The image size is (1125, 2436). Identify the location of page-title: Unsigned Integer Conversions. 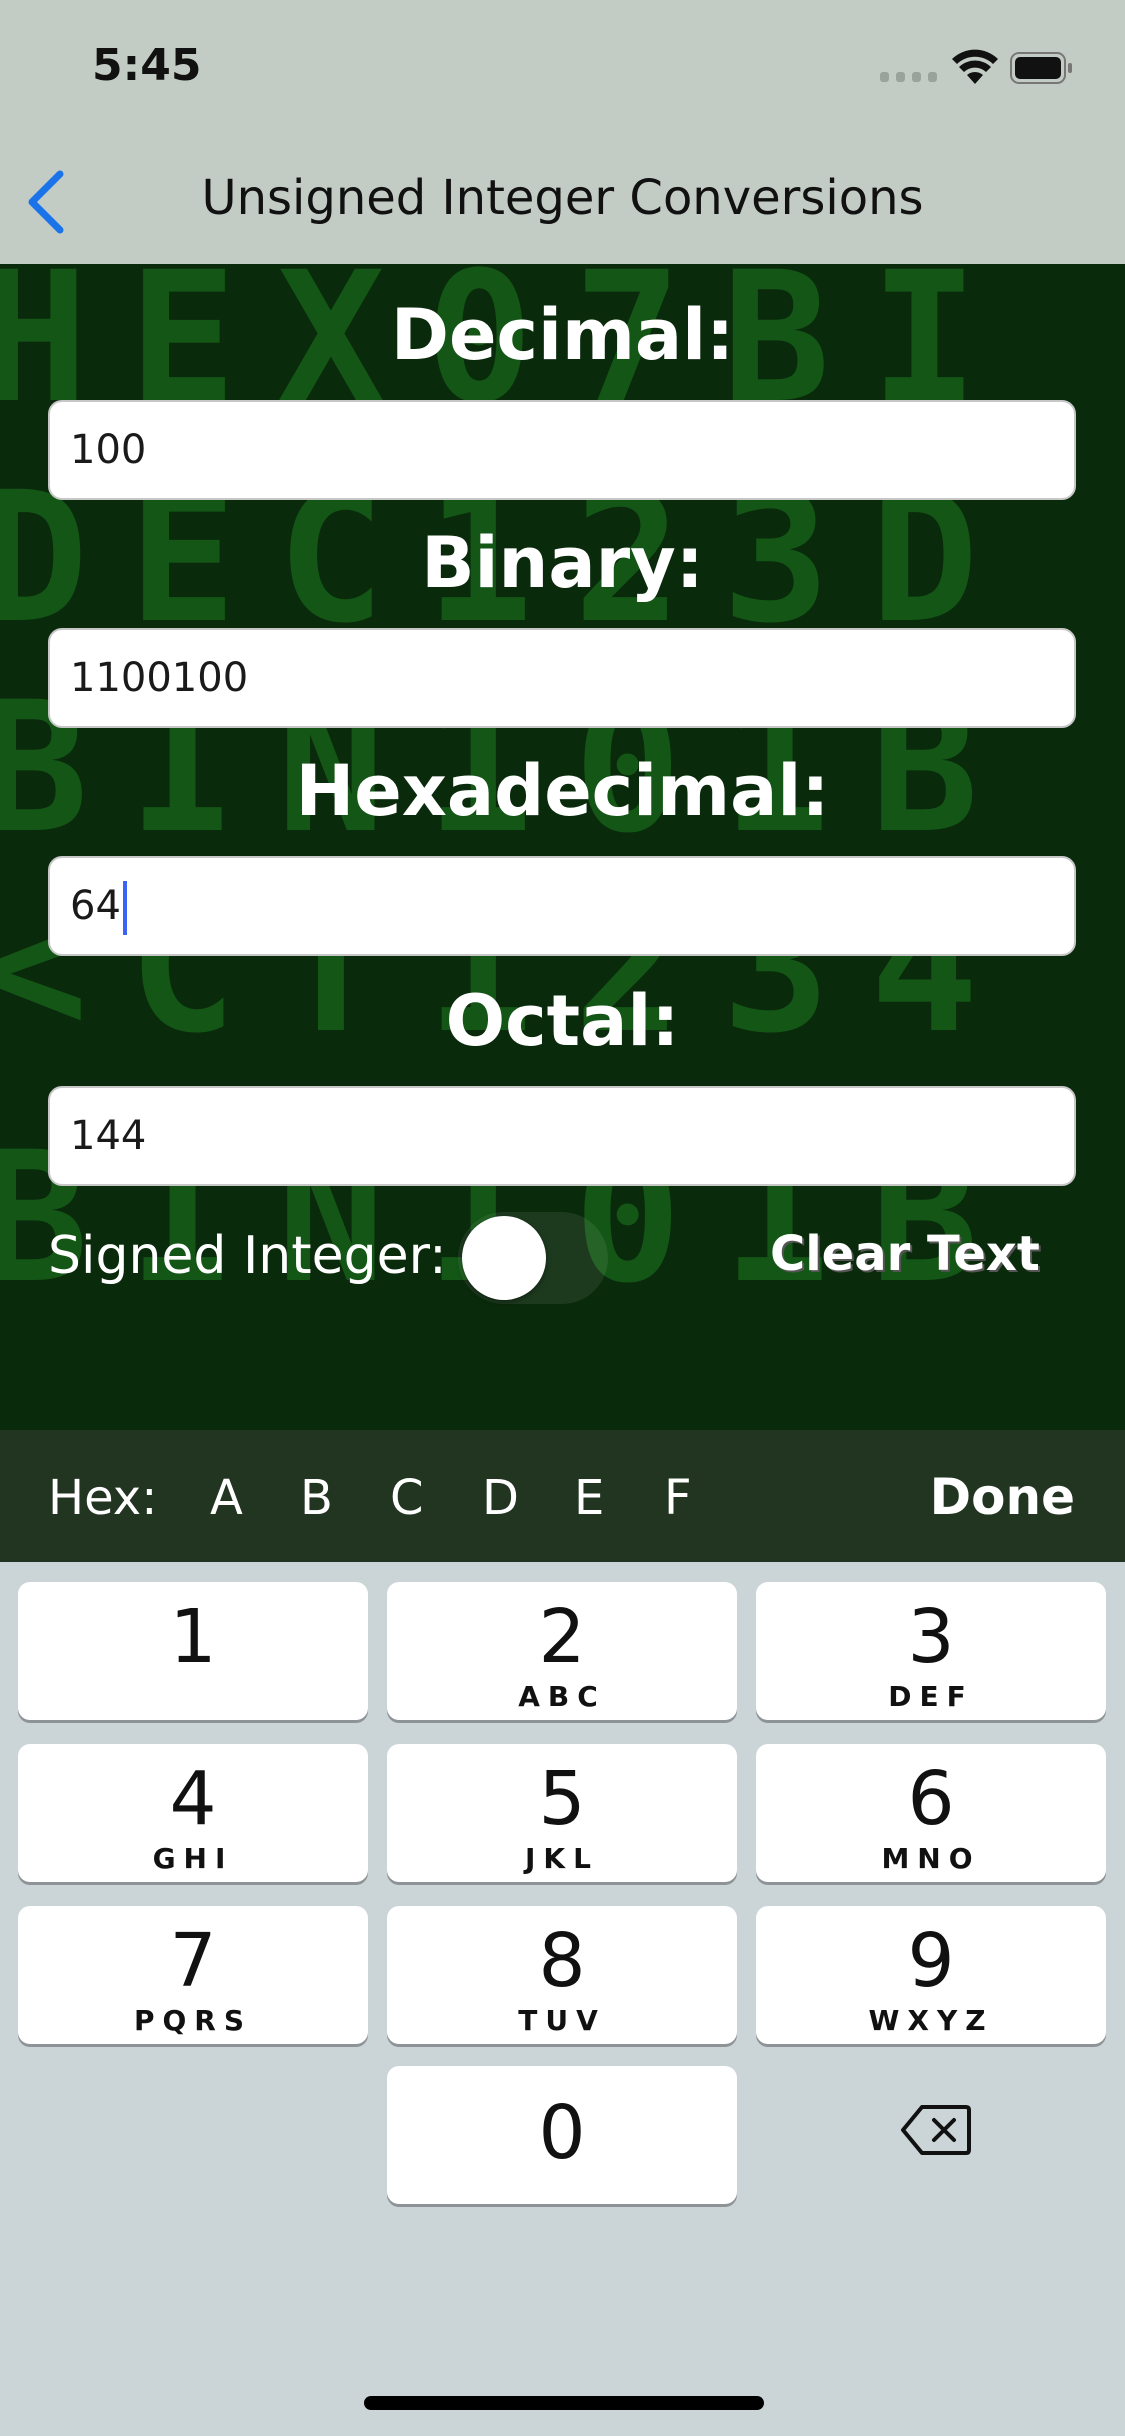
(562, 198).